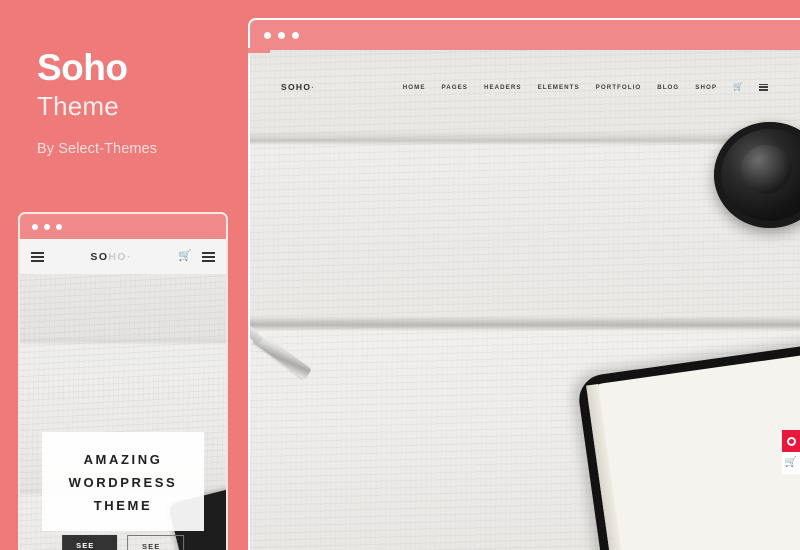 The height and width of the screenshot is (550, 800). What do you see at coordinates (137, 102) in the screenshot?
I see `title-block: Soho Theme By Select-Themes` at bounding box center [137, 102].